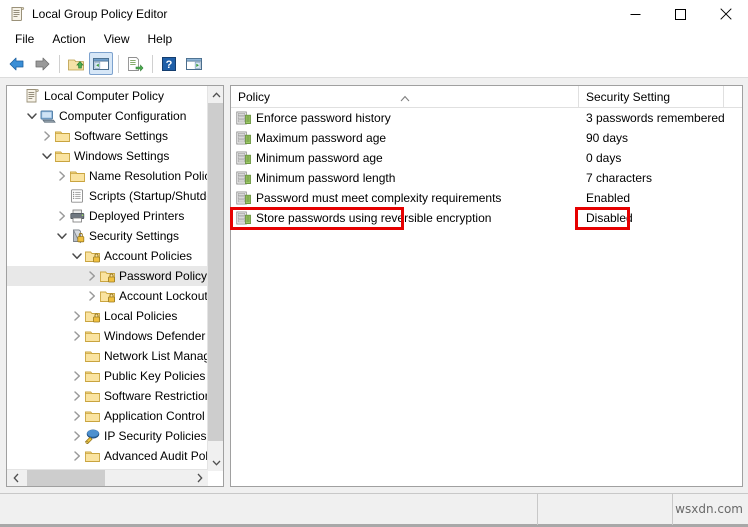 The image size is (748, 527). Describe the element at coordinates (215, 272) in the screenshot. I see `tree-vertical-scroll-thumb` at that location.